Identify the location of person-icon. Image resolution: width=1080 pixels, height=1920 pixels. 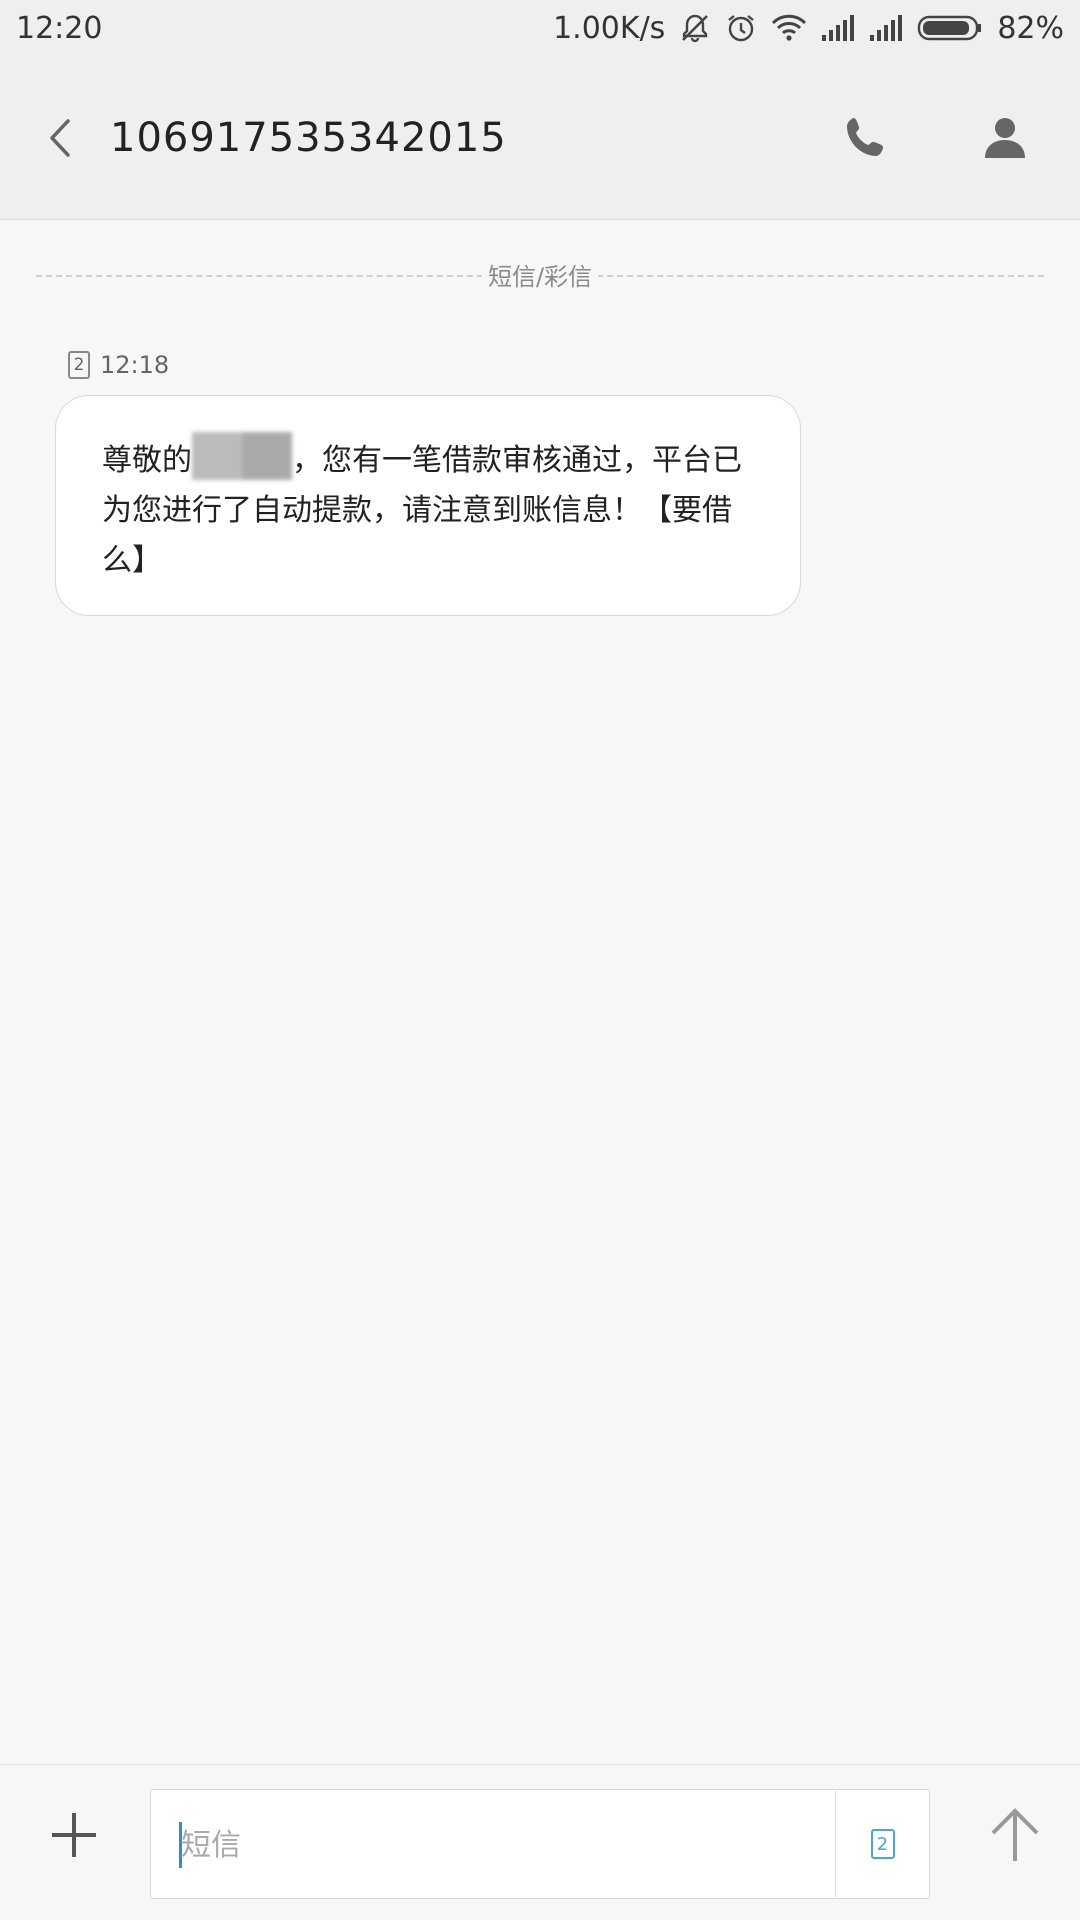
(1005, 137).